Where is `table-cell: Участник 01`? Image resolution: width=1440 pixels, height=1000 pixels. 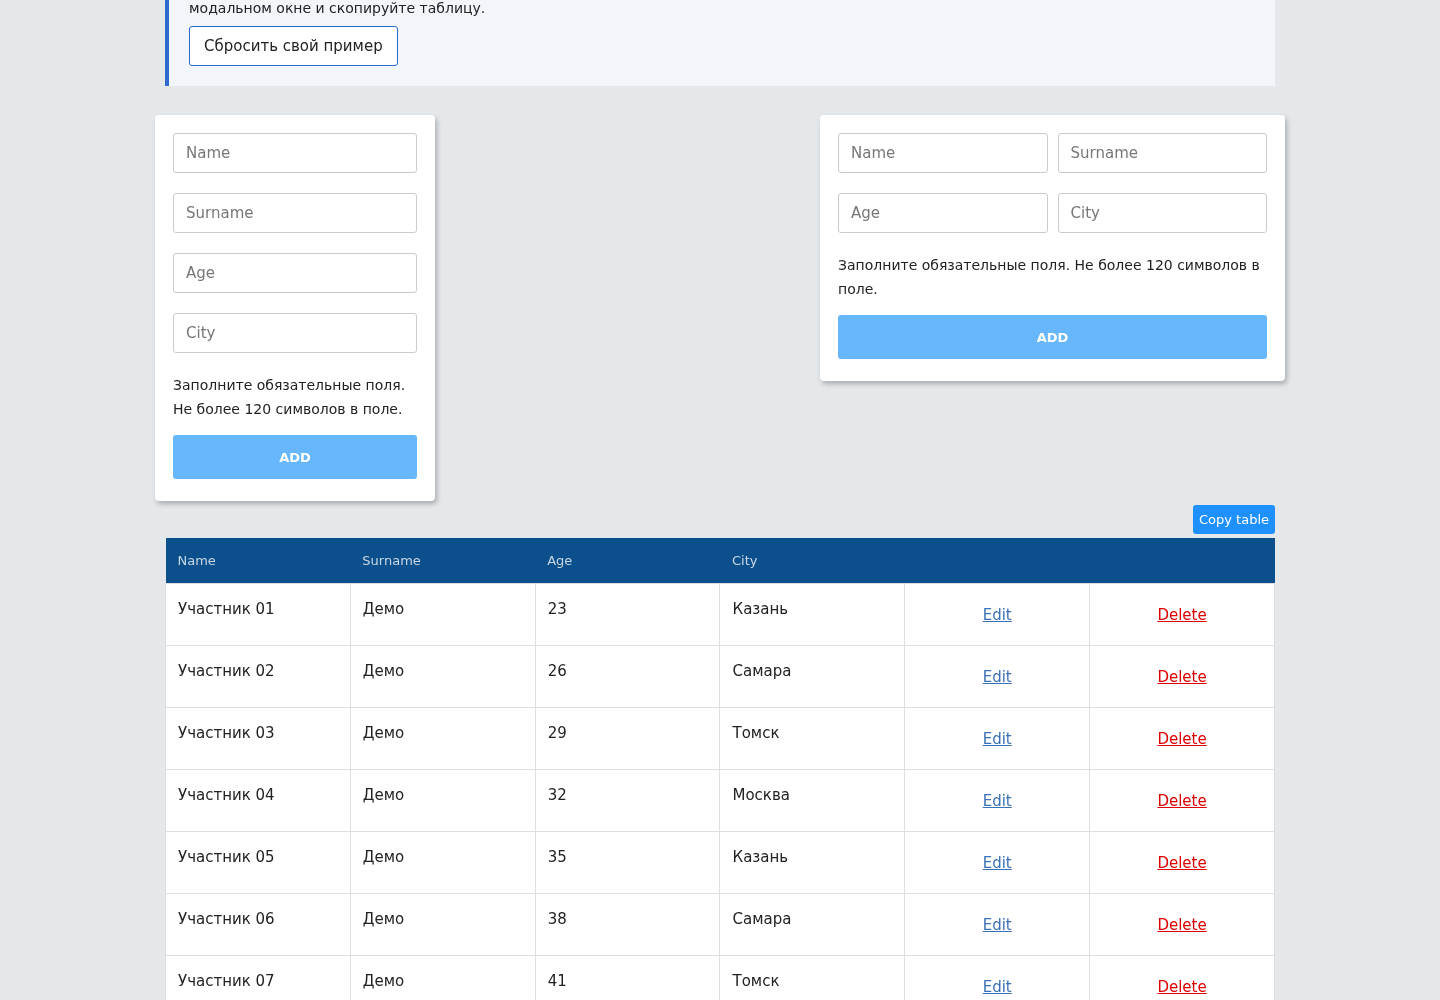
table-cell: Участник 01 is located at coordinates (258, 614).